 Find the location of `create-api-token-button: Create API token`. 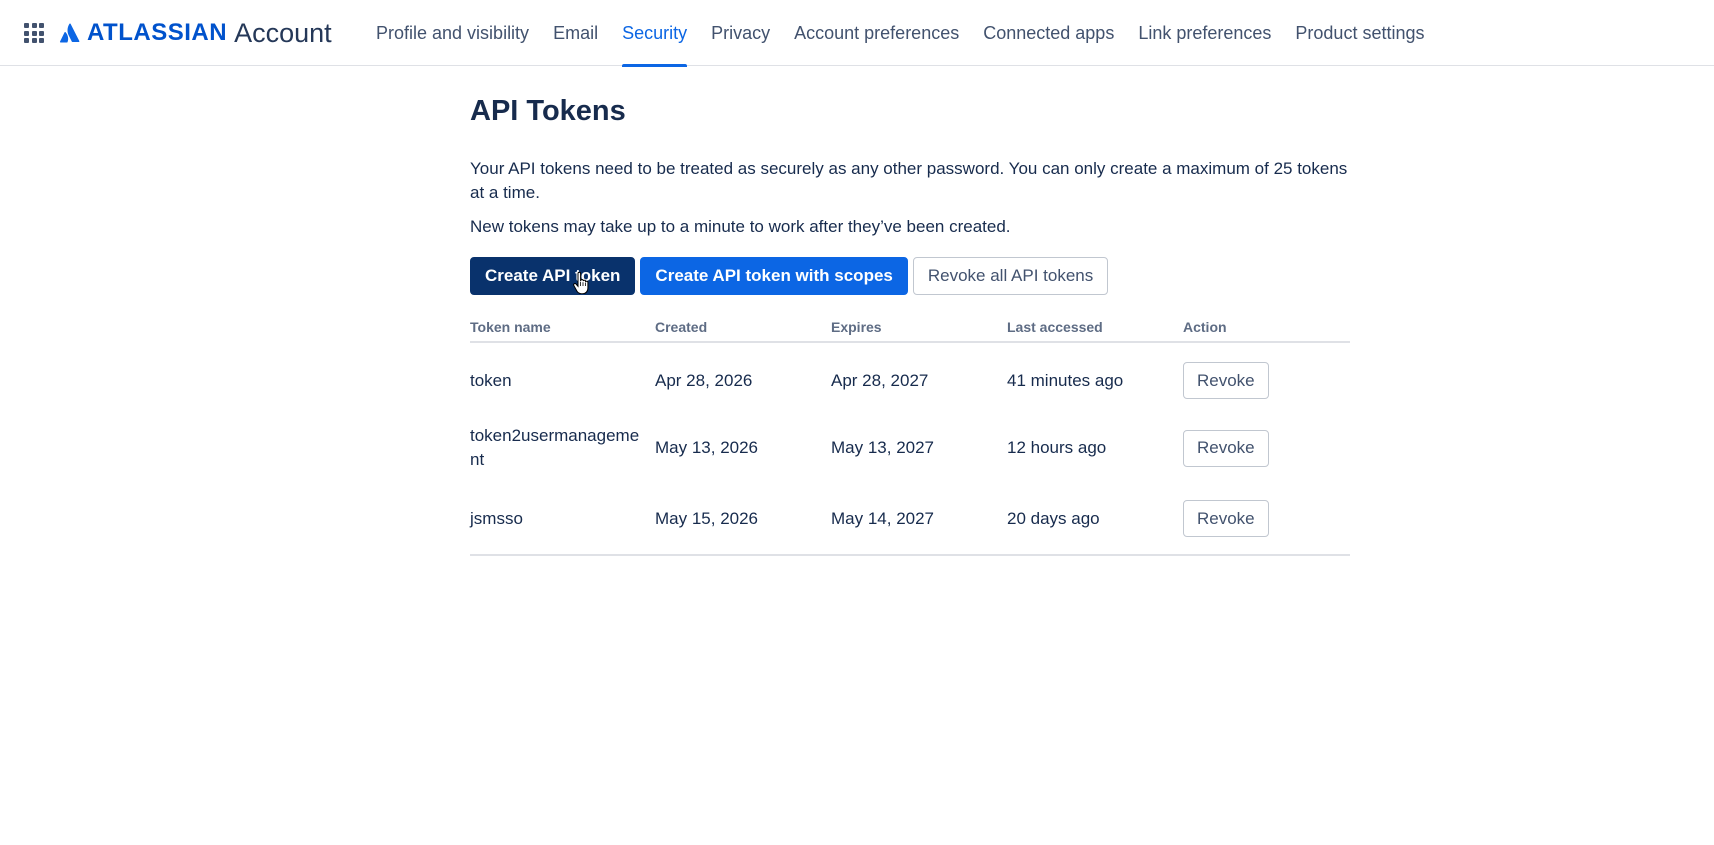

create-api-token-button: Create API token is located at coordinates (553, 275).